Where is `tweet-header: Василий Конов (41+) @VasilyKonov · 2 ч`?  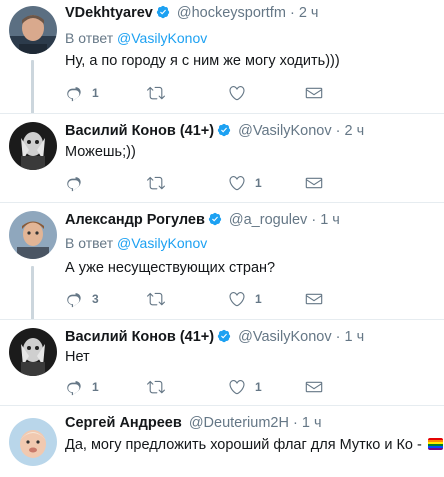 tweet-header: Василий Конов (41+) @VasilyKonov · 2 ч is located at coordinates (214, 131).